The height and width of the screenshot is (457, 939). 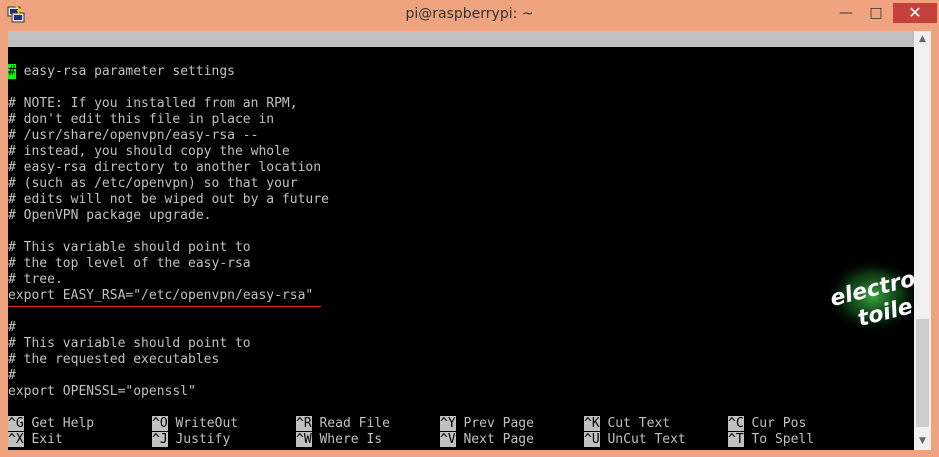 I want to click on window-title: pi@raspberrypi: ~, so click(x=469, y=14).